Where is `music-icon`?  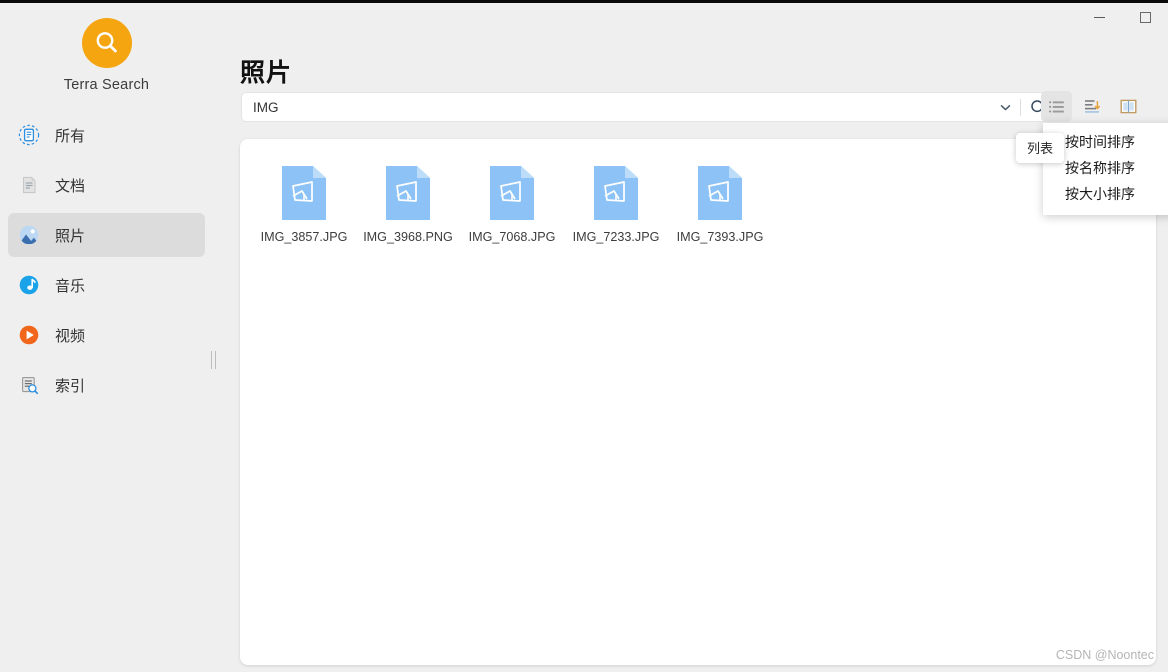
music-icon is located at coordinates (29, 285).